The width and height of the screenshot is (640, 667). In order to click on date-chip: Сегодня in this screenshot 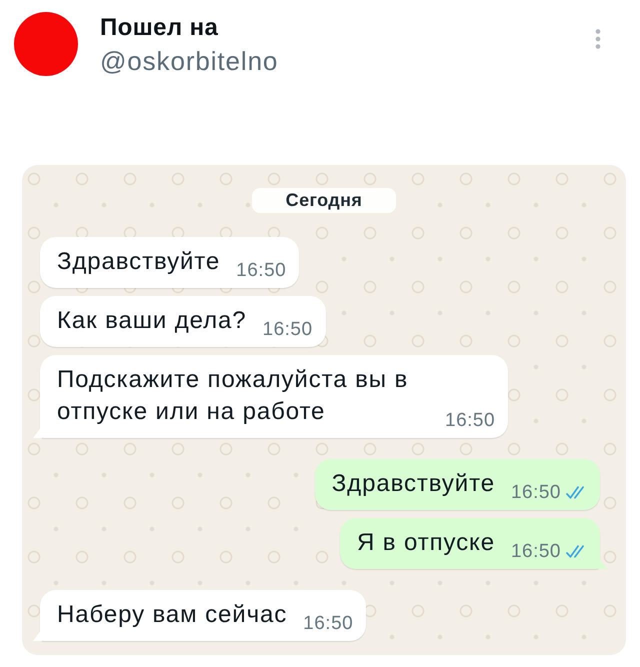, I will do `click(324, 200)`.